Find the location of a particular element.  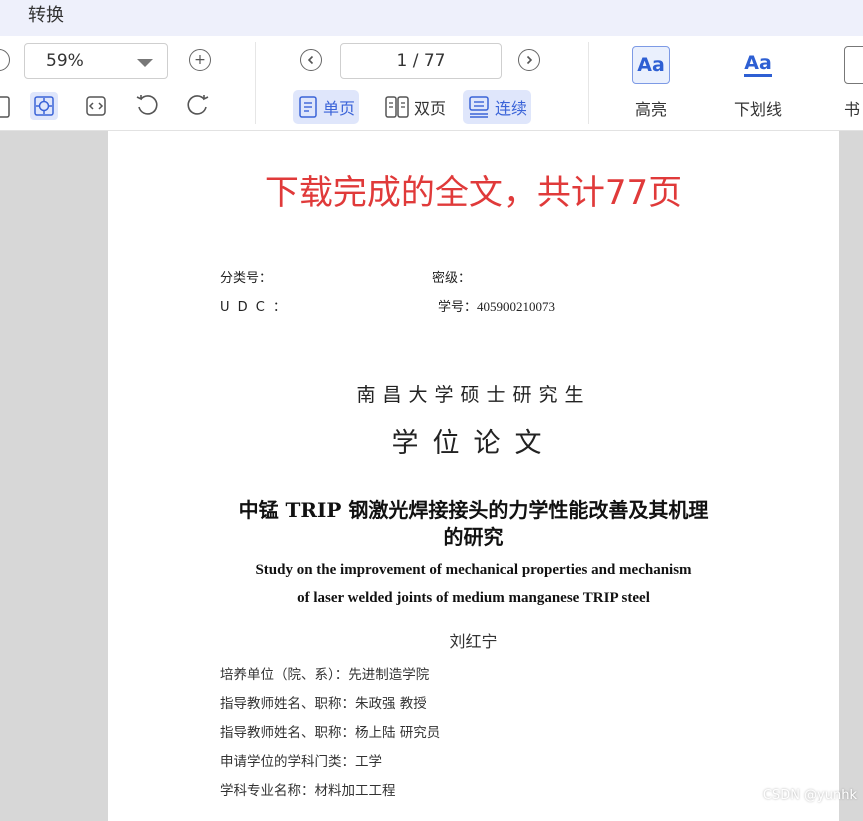

underline-bar is located at coordinates (758, 75).